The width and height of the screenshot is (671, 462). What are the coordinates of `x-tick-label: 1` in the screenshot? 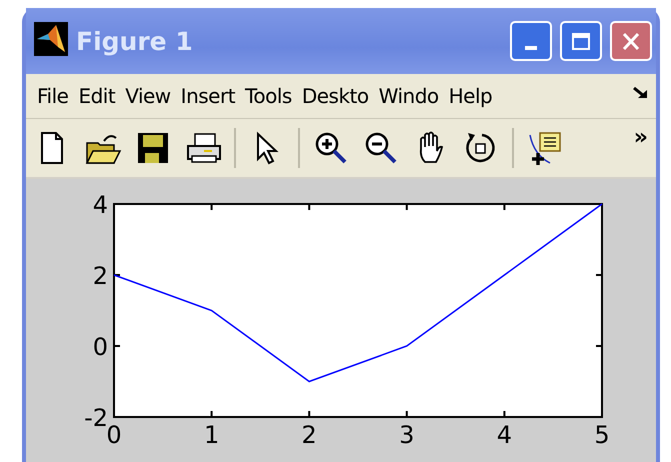 It's located at (212, 435).